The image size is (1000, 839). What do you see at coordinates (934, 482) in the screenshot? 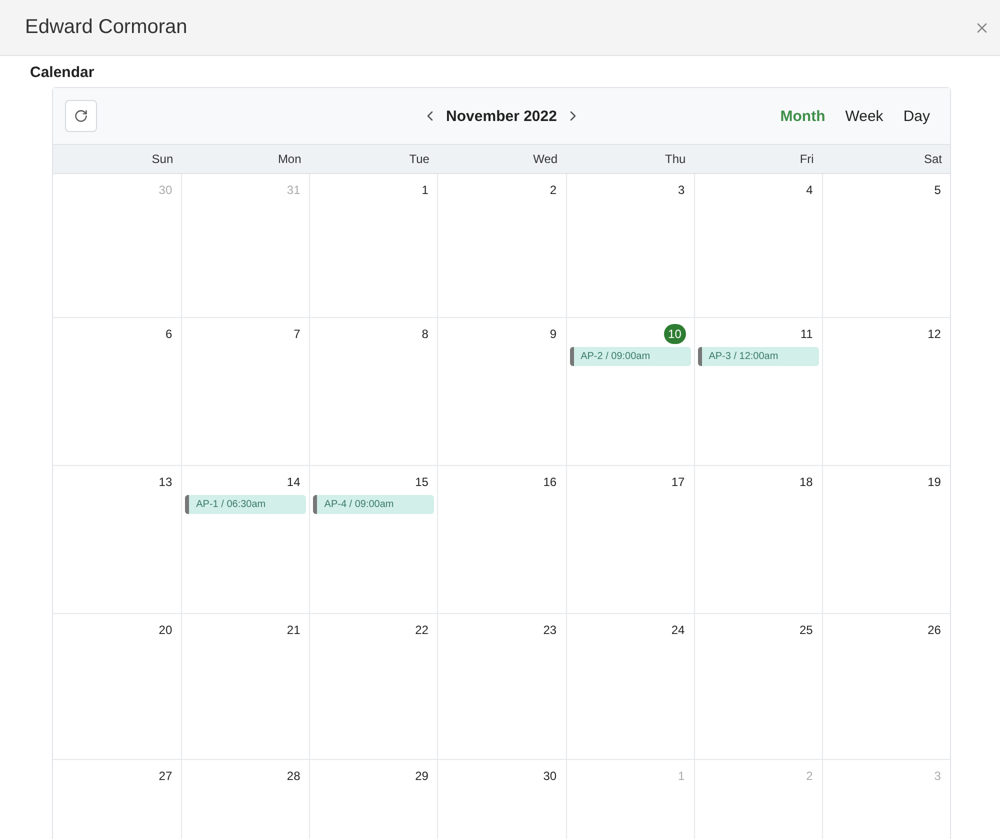
I see `day-number: 19` at bounding box center [934, 482].